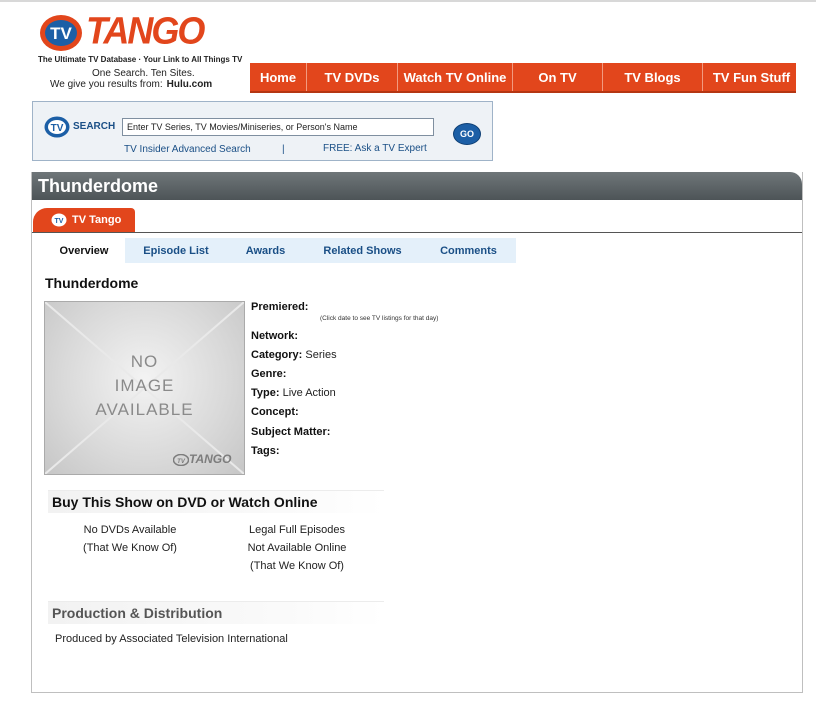  I want to click on production-section-heading: Production & Distribution, so click(216, 612).